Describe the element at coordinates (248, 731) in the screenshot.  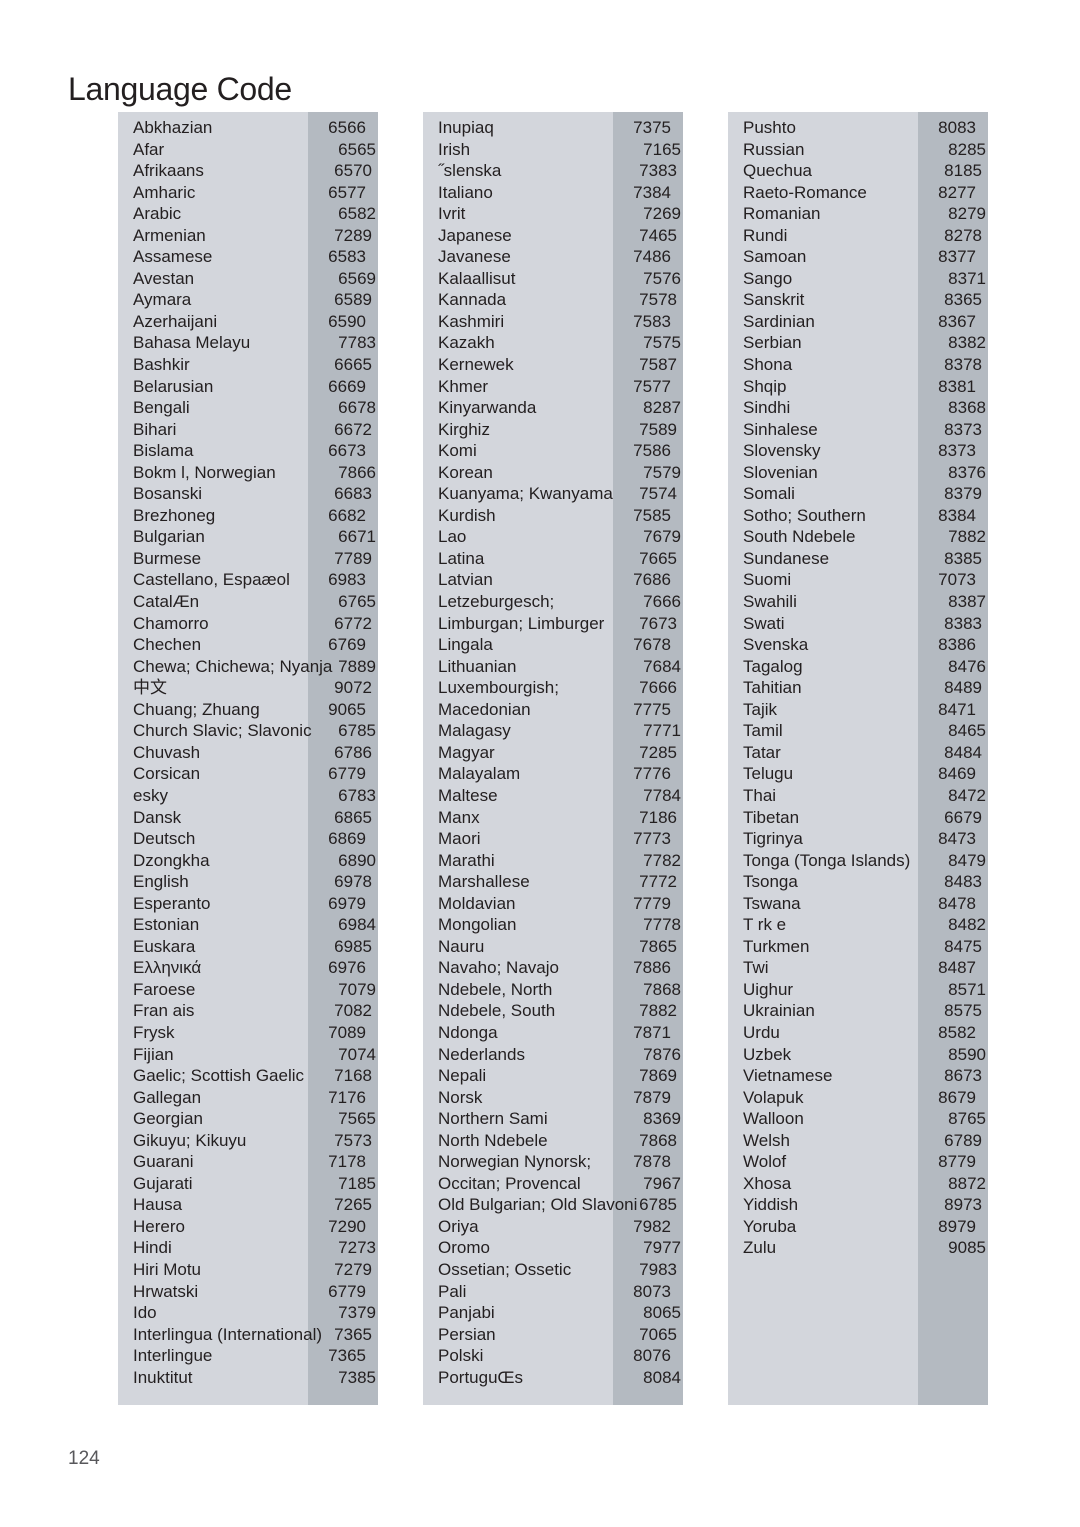
I see `table-row: Church Slavic; Slavonic 6785` at that location.